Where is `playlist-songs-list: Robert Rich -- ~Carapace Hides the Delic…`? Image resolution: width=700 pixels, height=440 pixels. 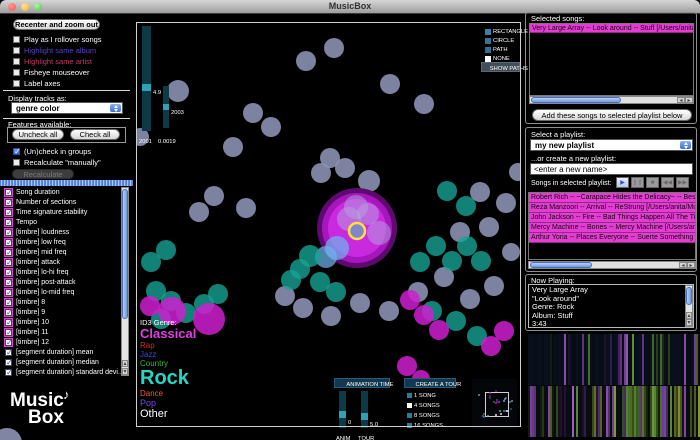 playlist-songs-list: Robert Rich -- ~Carapace Hides the Delic… is located at coordinates (612, 226).